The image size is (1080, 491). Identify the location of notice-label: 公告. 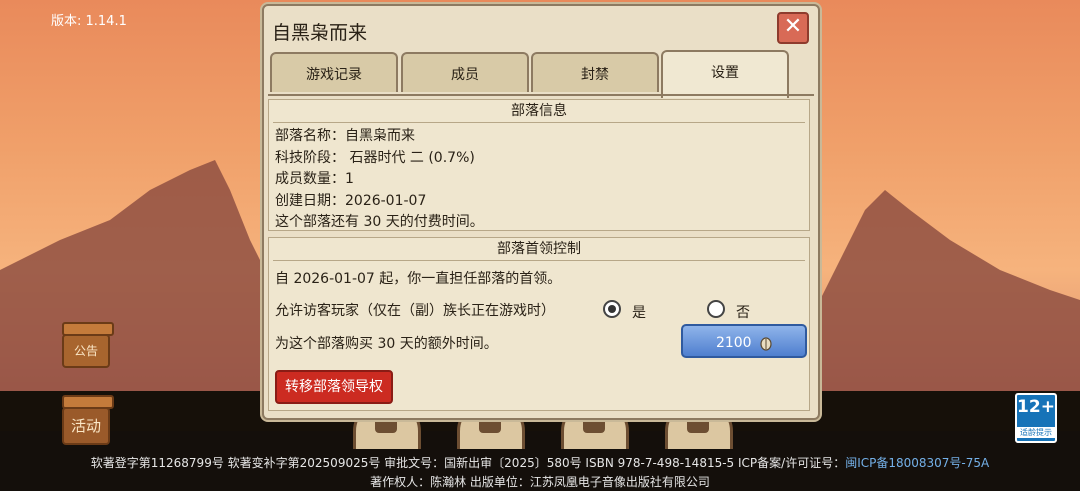
(86, 351).